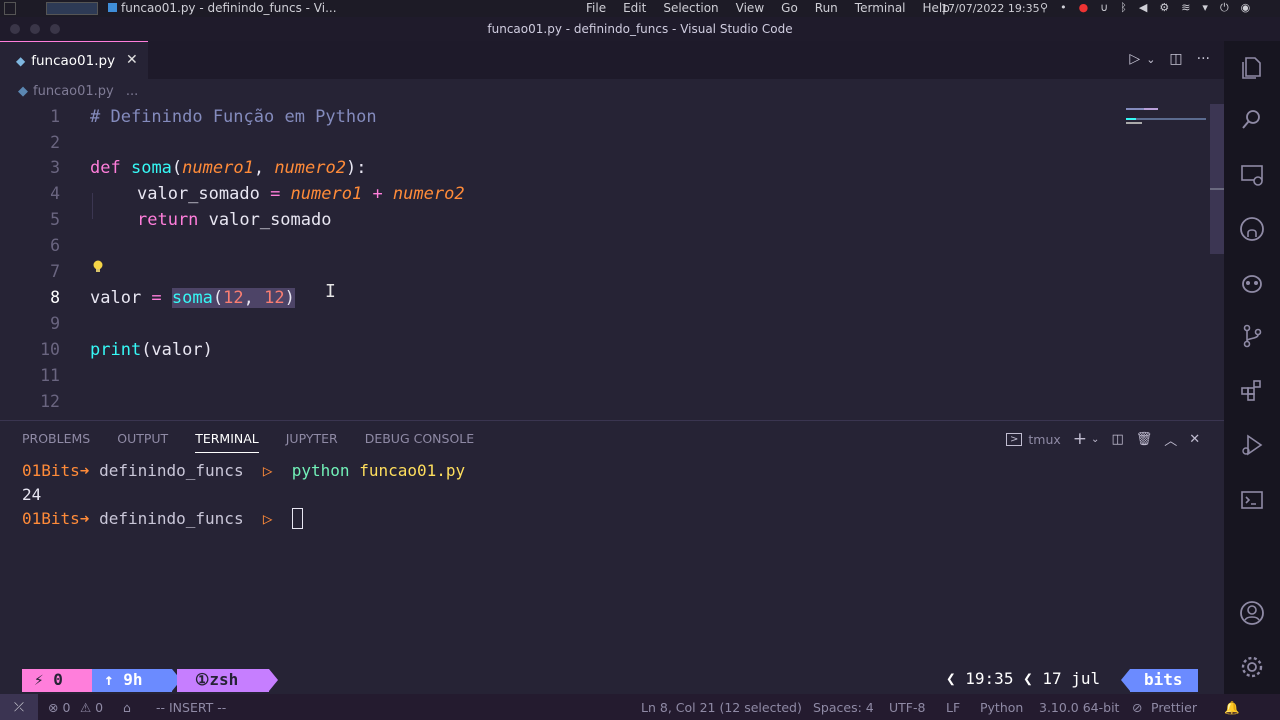 This screenshot has width=1280, height=720. What do you see at coordinates (10, 8) in the screenshot?
I see `workspace-indicator` at bounding box center [10, 8].